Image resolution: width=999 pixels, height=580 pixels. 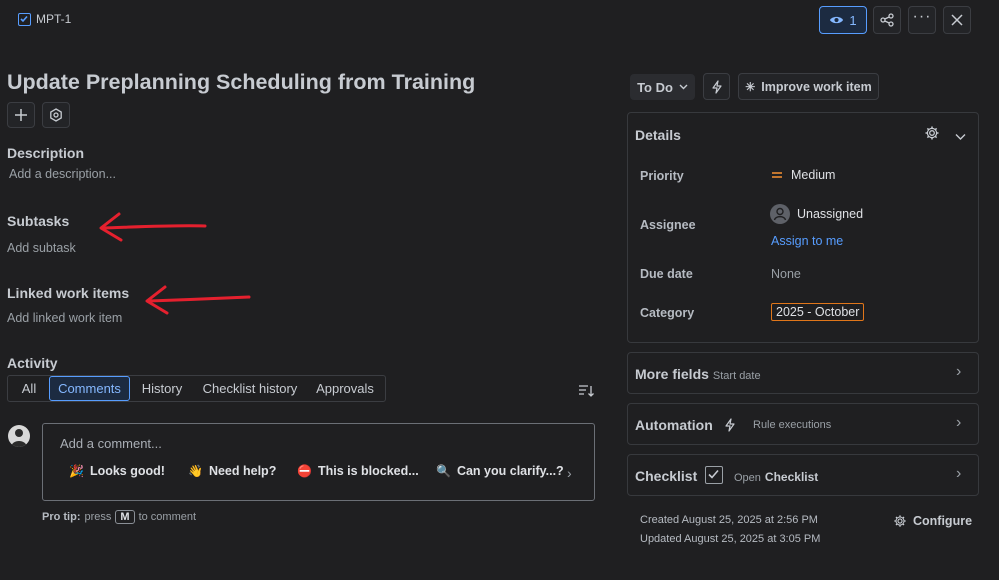 I want to click on issue-key: MPT-1, so click(x=53, y=19).